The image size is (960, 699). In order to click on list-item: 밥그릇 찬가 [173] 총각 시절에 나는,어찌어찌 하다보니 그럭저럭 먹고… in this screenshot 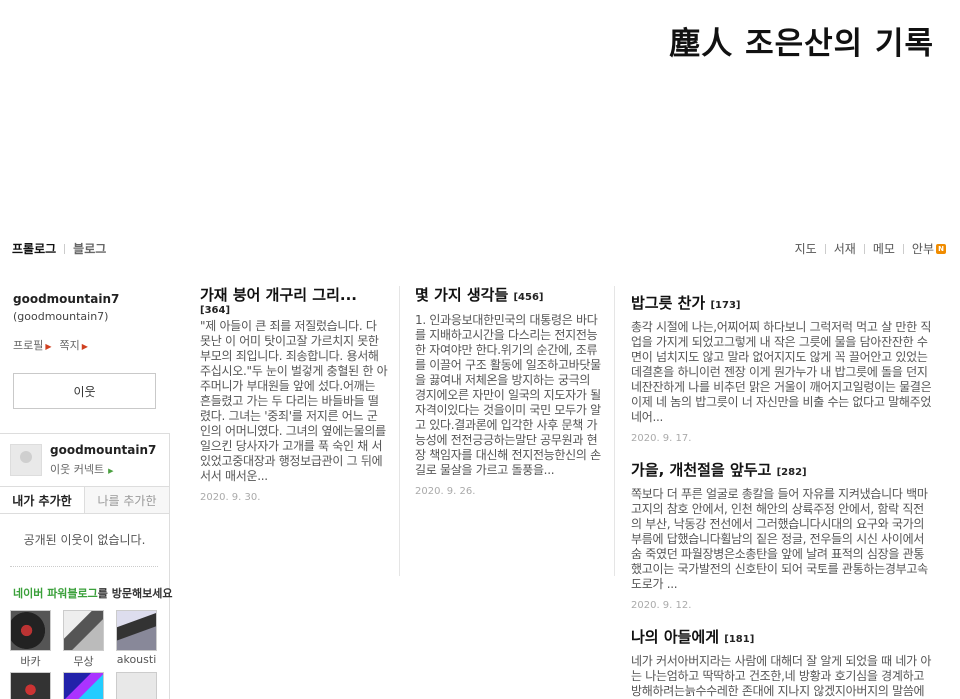, I will do `click(782, 368)`.